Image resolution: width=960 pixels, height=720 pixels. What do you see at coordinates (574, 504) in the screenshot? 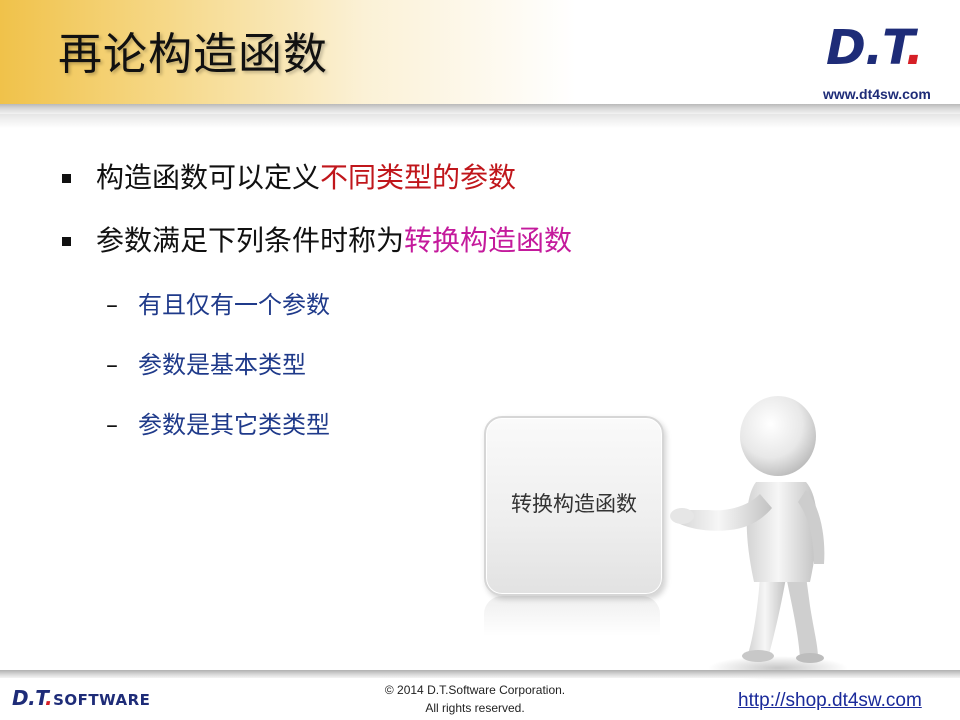
I see `callout-label: 转换构造函数` at bounding box center [574, 504].